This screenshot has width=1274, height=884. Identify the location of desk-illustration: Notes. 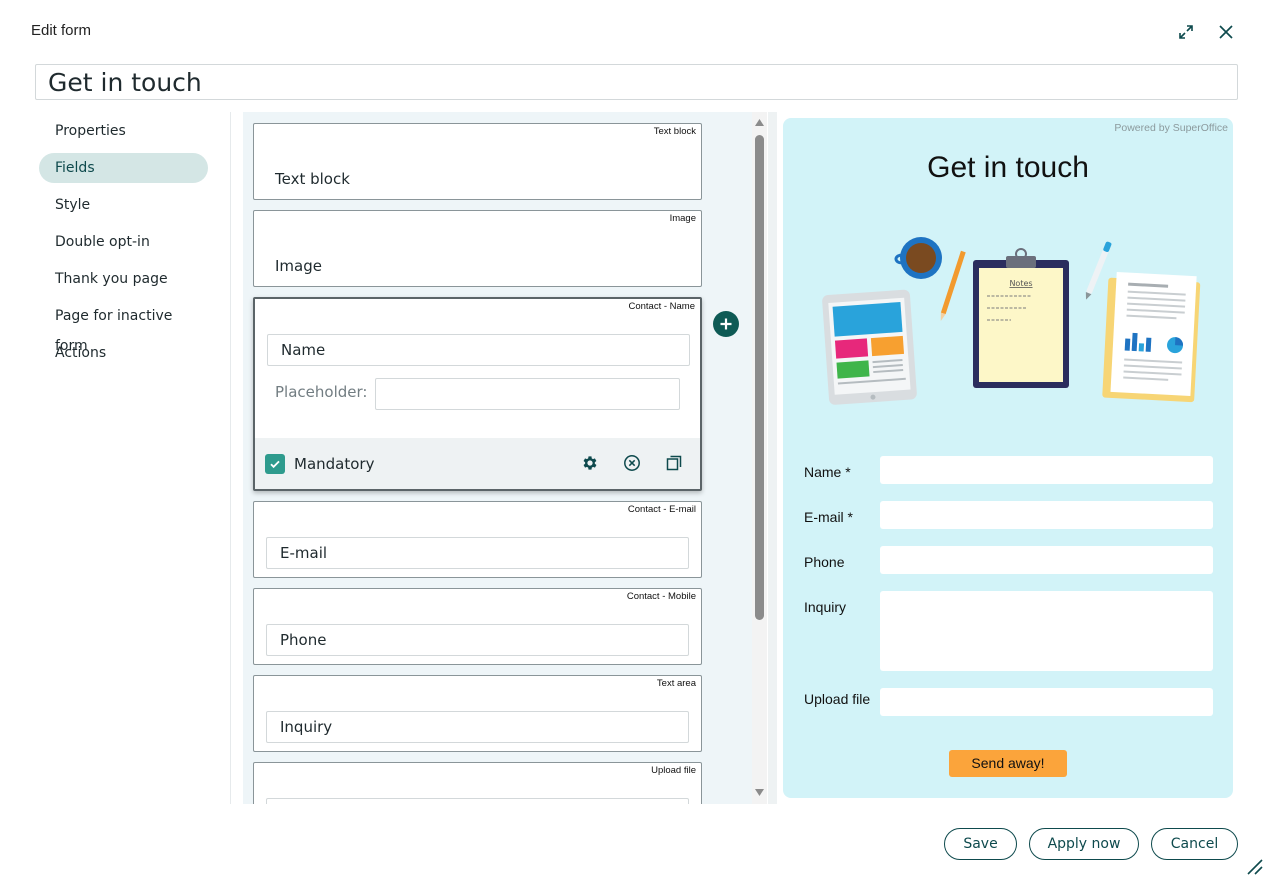
(1011, 321).